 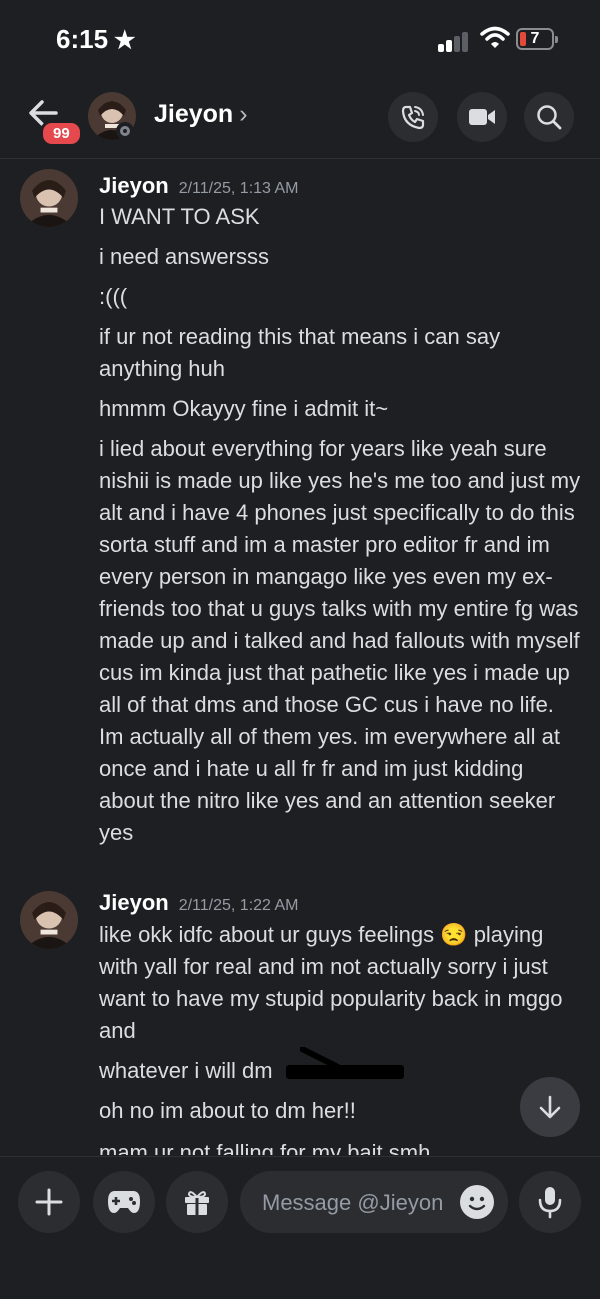 I want to click on message-text: hmmm Okayyy fine i admit it~, so click(x=244, y=408).